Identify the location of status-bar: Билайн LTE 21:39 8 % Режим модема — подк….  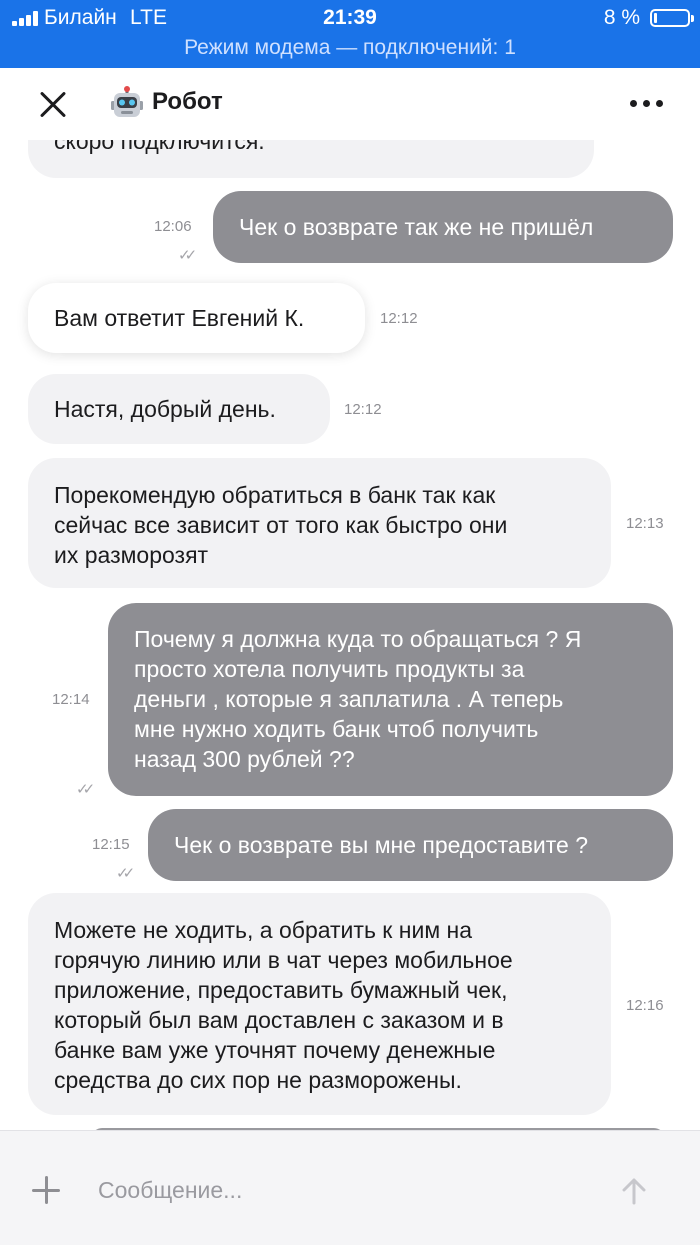
(350, 34).